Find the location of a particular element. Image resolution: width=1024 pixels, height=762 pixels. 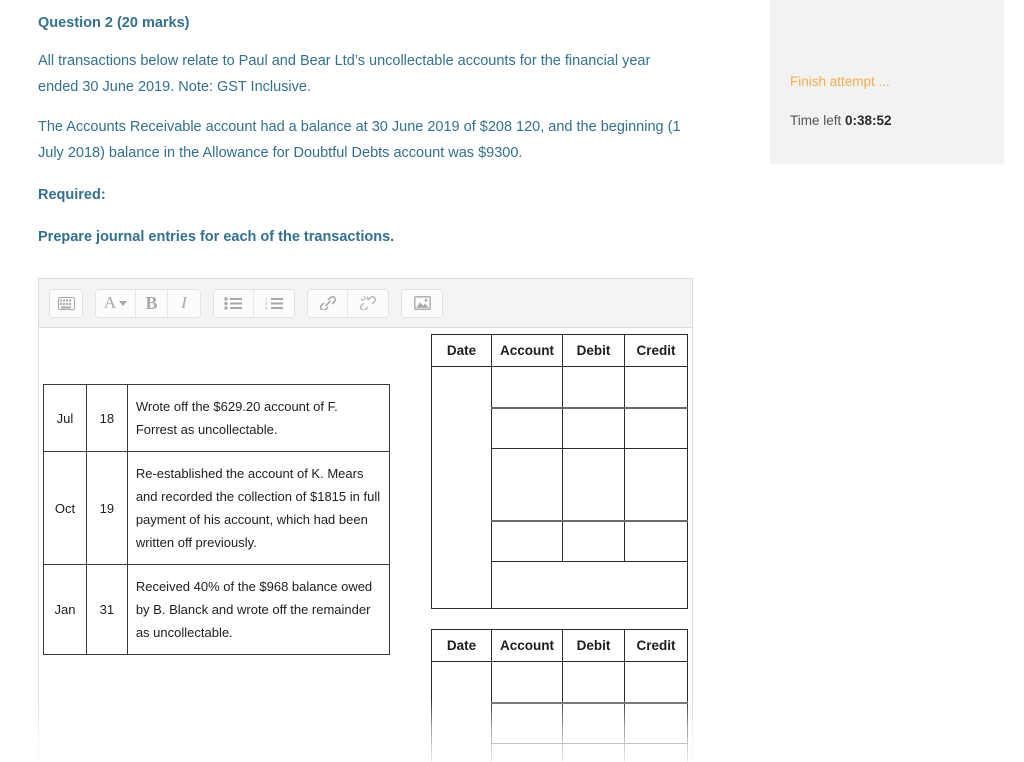

time-left: Time left 0:38:52 is located at coordinates (841, 120).